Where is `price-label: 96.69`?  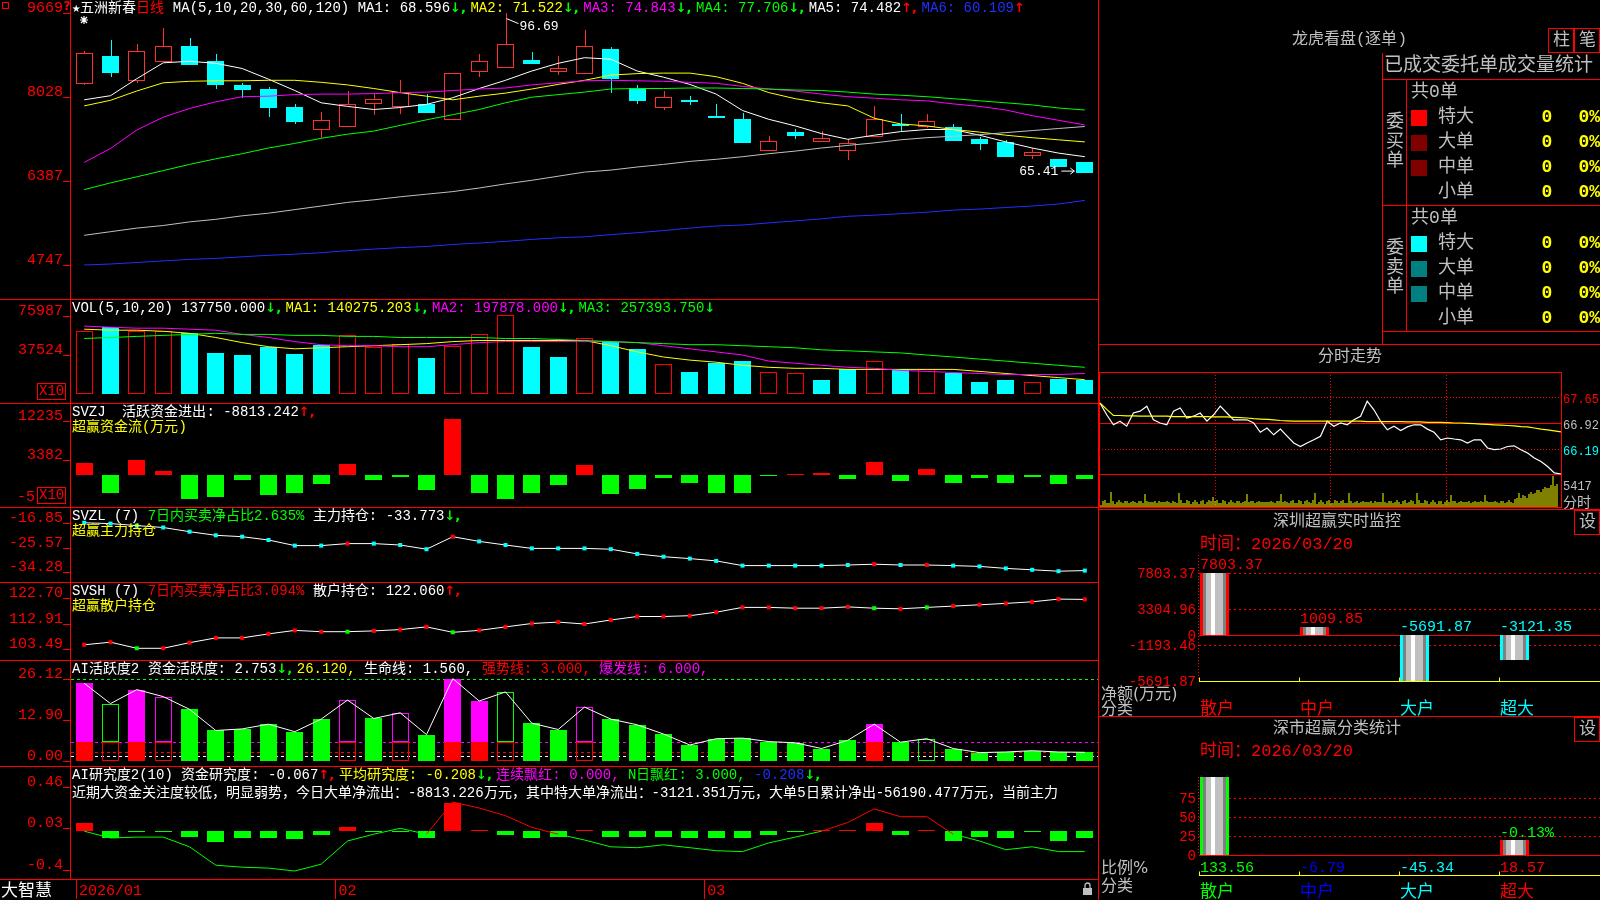
price-label: 96.69 is located at coordinates (539, 26).